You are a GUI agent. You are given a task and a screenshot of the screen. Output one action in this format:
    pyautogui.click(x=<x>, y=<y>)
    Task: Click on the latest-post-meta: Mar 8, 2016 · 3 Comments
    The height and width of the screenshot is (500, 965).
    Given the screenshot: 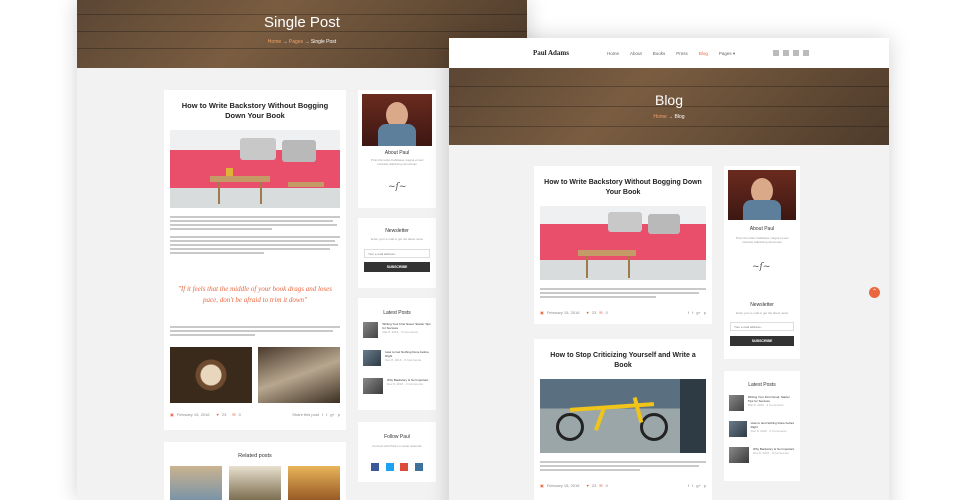 What is the action you would take?
    pyautogui.click(x=765, y=405)
    